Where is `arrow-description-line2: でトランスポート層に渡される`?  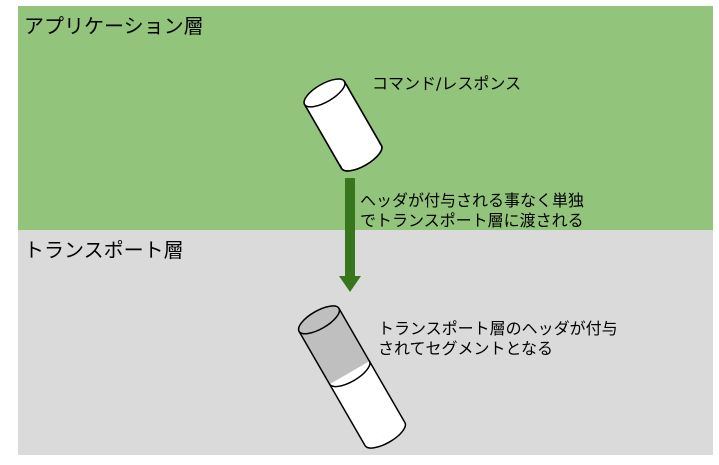
arrow-description-line2: でトランスポート層に渡される is located at coordinates (472, 220).